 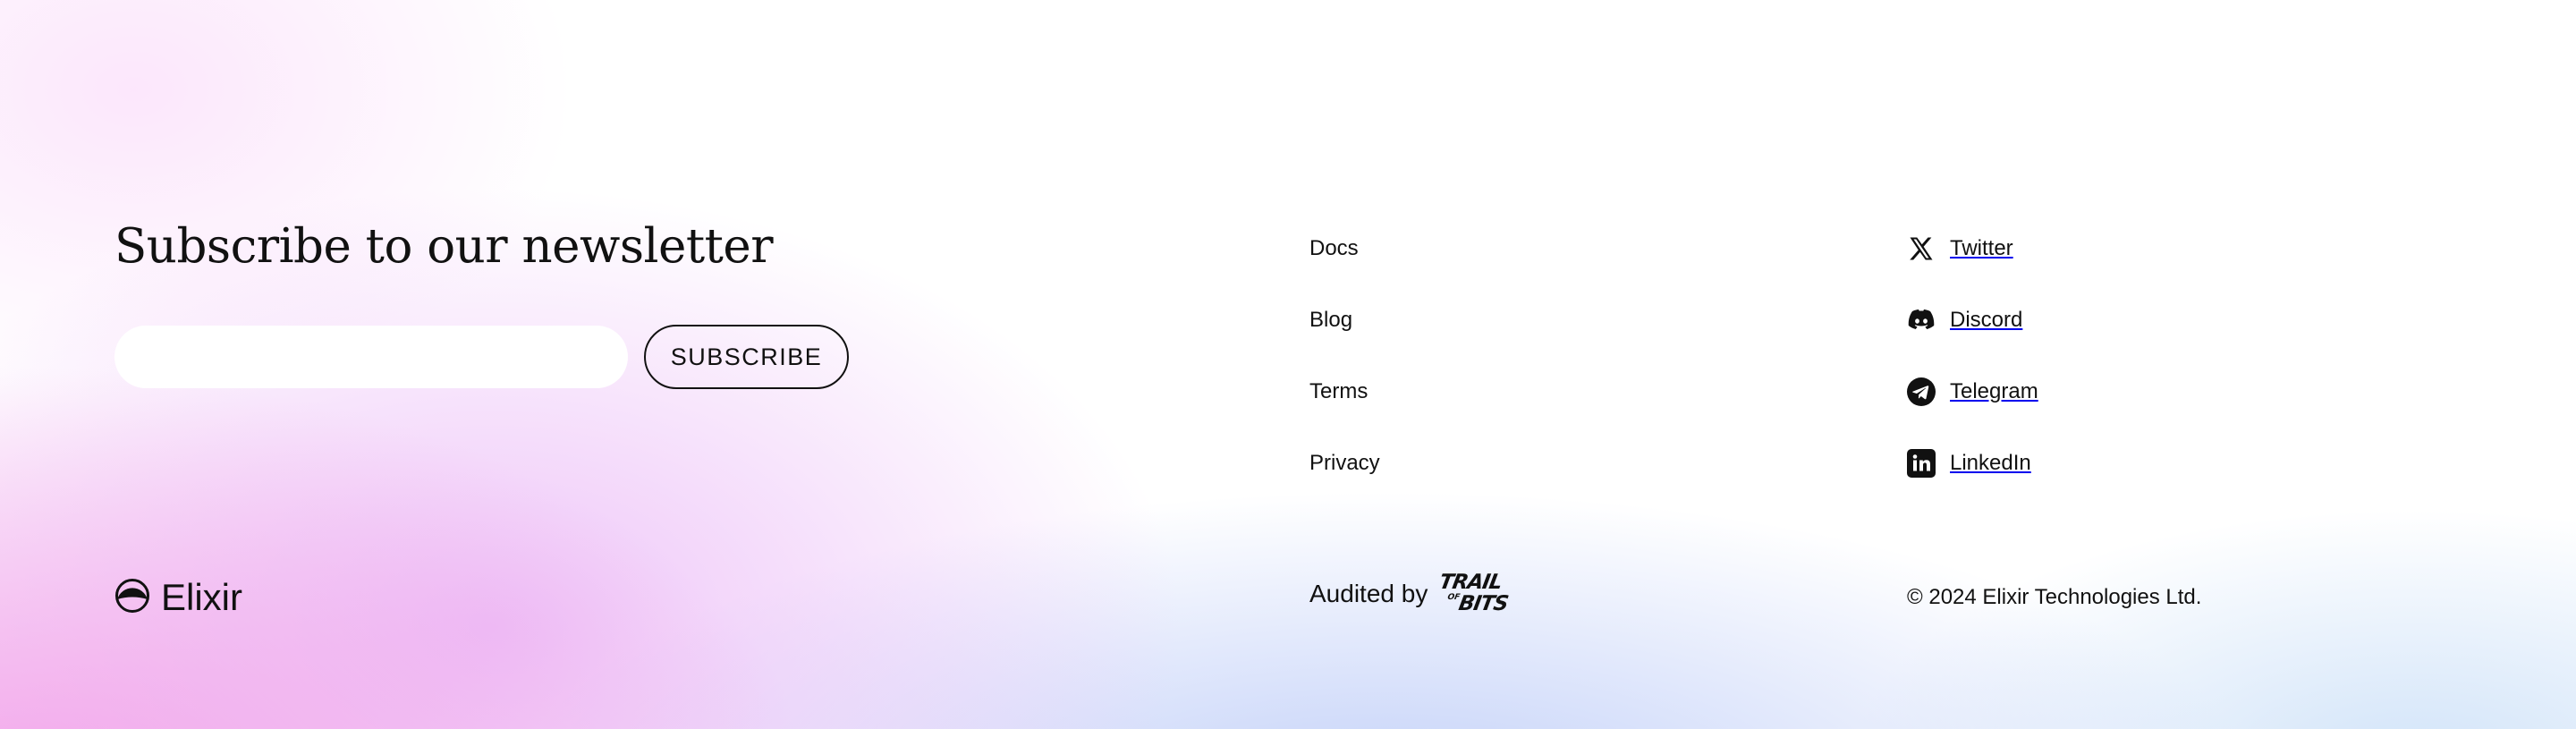 I want to click on social-label-telegram: Telegram, so click(x=1994, y=391).